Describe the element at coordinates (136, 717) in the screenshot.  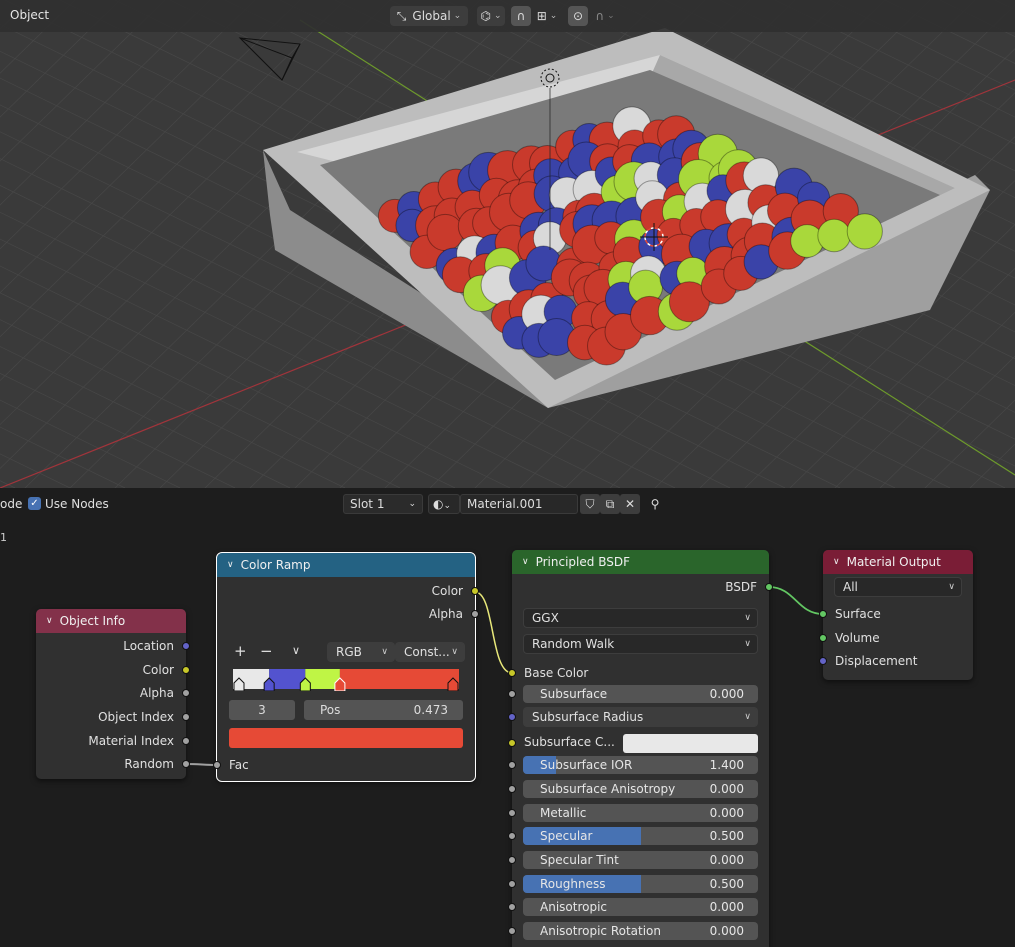
I see `output-object-index: Object Index` at that location.